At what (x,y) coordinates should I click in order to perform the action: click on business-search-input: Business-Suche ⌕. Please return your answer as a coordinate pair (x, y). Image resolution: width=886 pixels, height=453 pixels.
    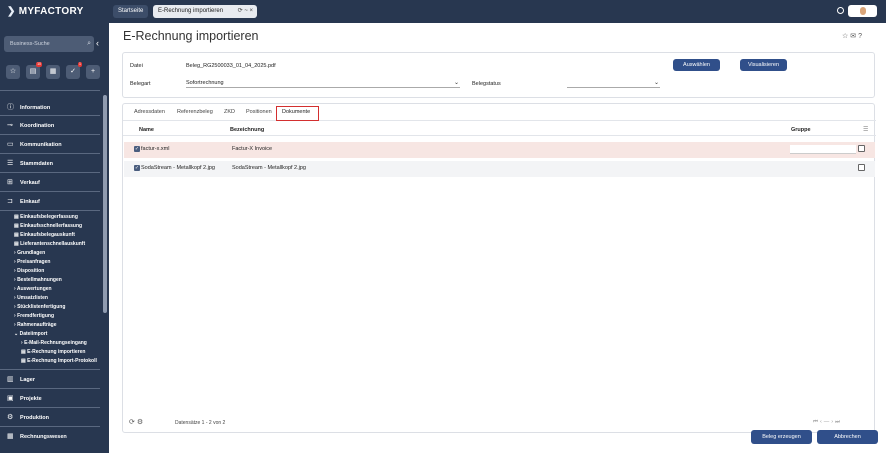
    Looking at the image, I should click on (49, 44).